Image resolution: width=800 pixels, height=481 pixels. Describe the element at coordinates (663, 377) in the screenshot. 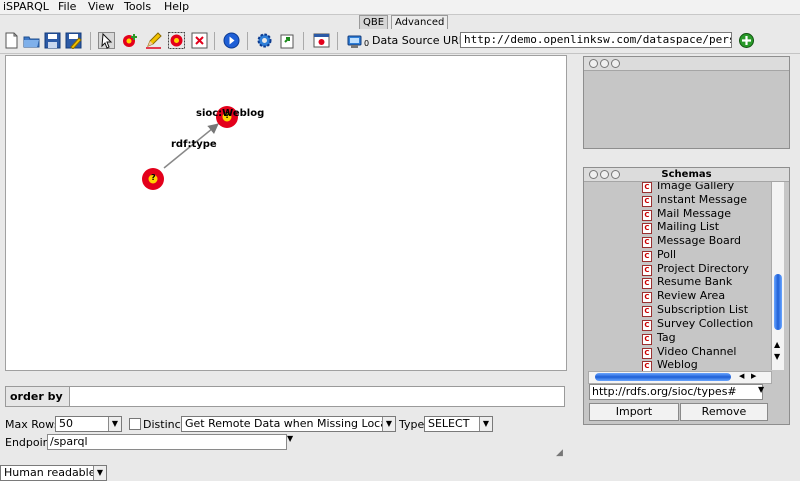

I see `horizontal-scrollbar-thumb` at that location.